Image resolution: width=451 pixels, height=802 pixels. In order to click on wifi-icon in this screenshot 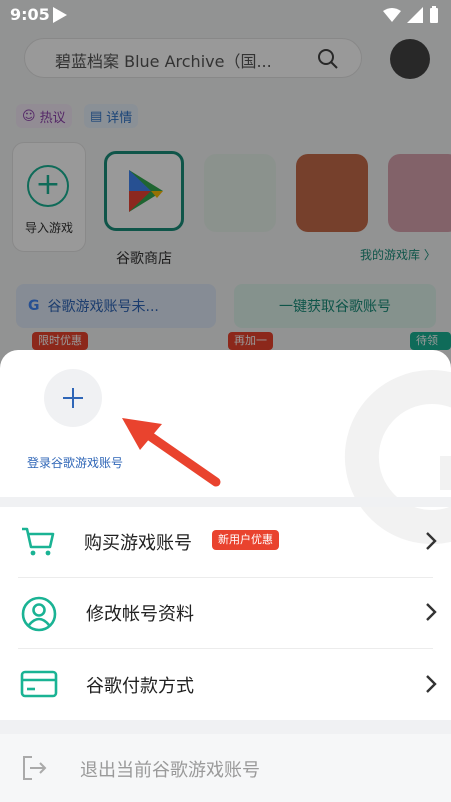, I will do `click(392, 15)`.